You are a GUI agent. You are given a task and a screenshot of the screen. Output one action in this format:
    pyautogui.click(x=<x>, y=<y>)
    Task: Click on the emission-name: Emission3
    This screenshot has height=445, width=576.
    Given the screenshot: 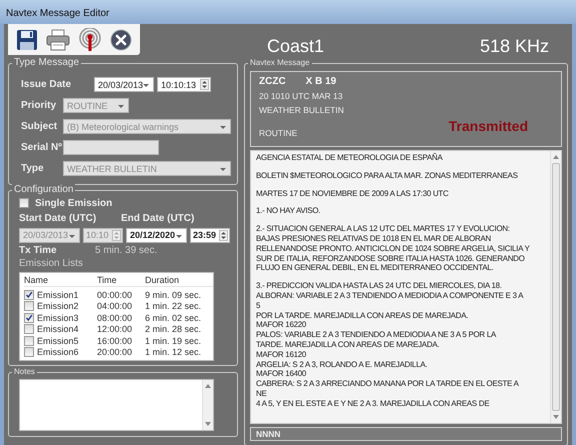 What is the action you would take?
    pyautogui.click(x=58, y=317)
    